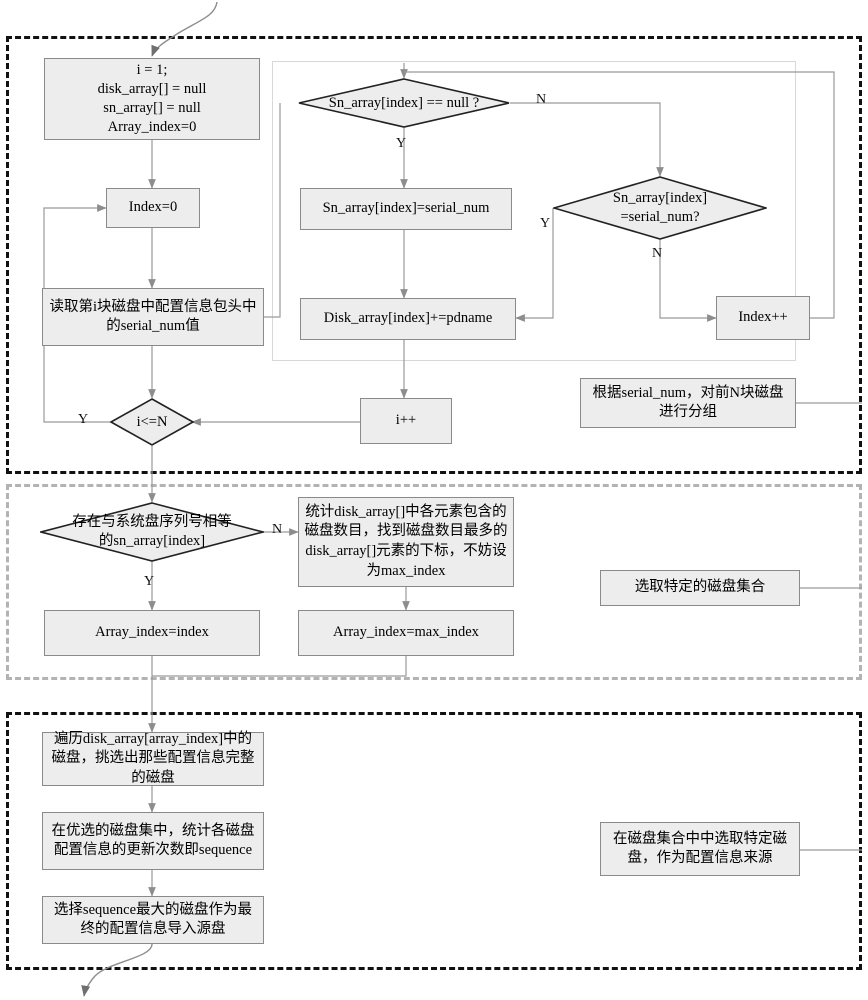 This screenshot has width=868, height=1000. I want to click on edge-label-y-exists-sn: Y, so click(149, 581).